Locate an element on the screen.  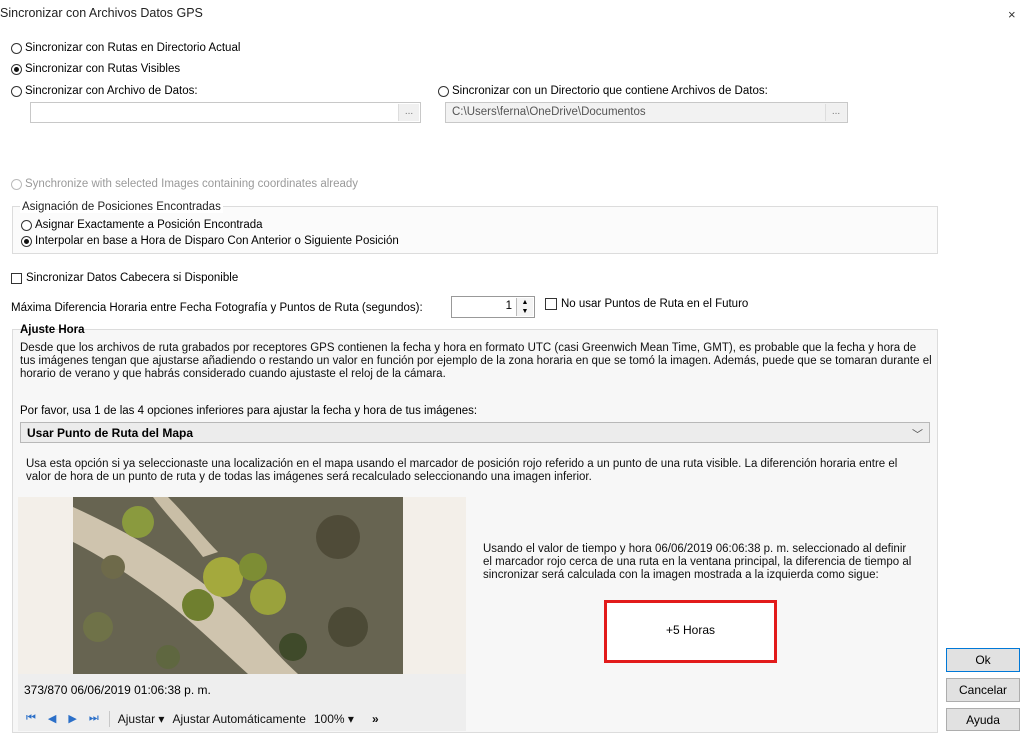
auto-fit-button: Ajustar Automáticamente is located at coordinates (238, 719).